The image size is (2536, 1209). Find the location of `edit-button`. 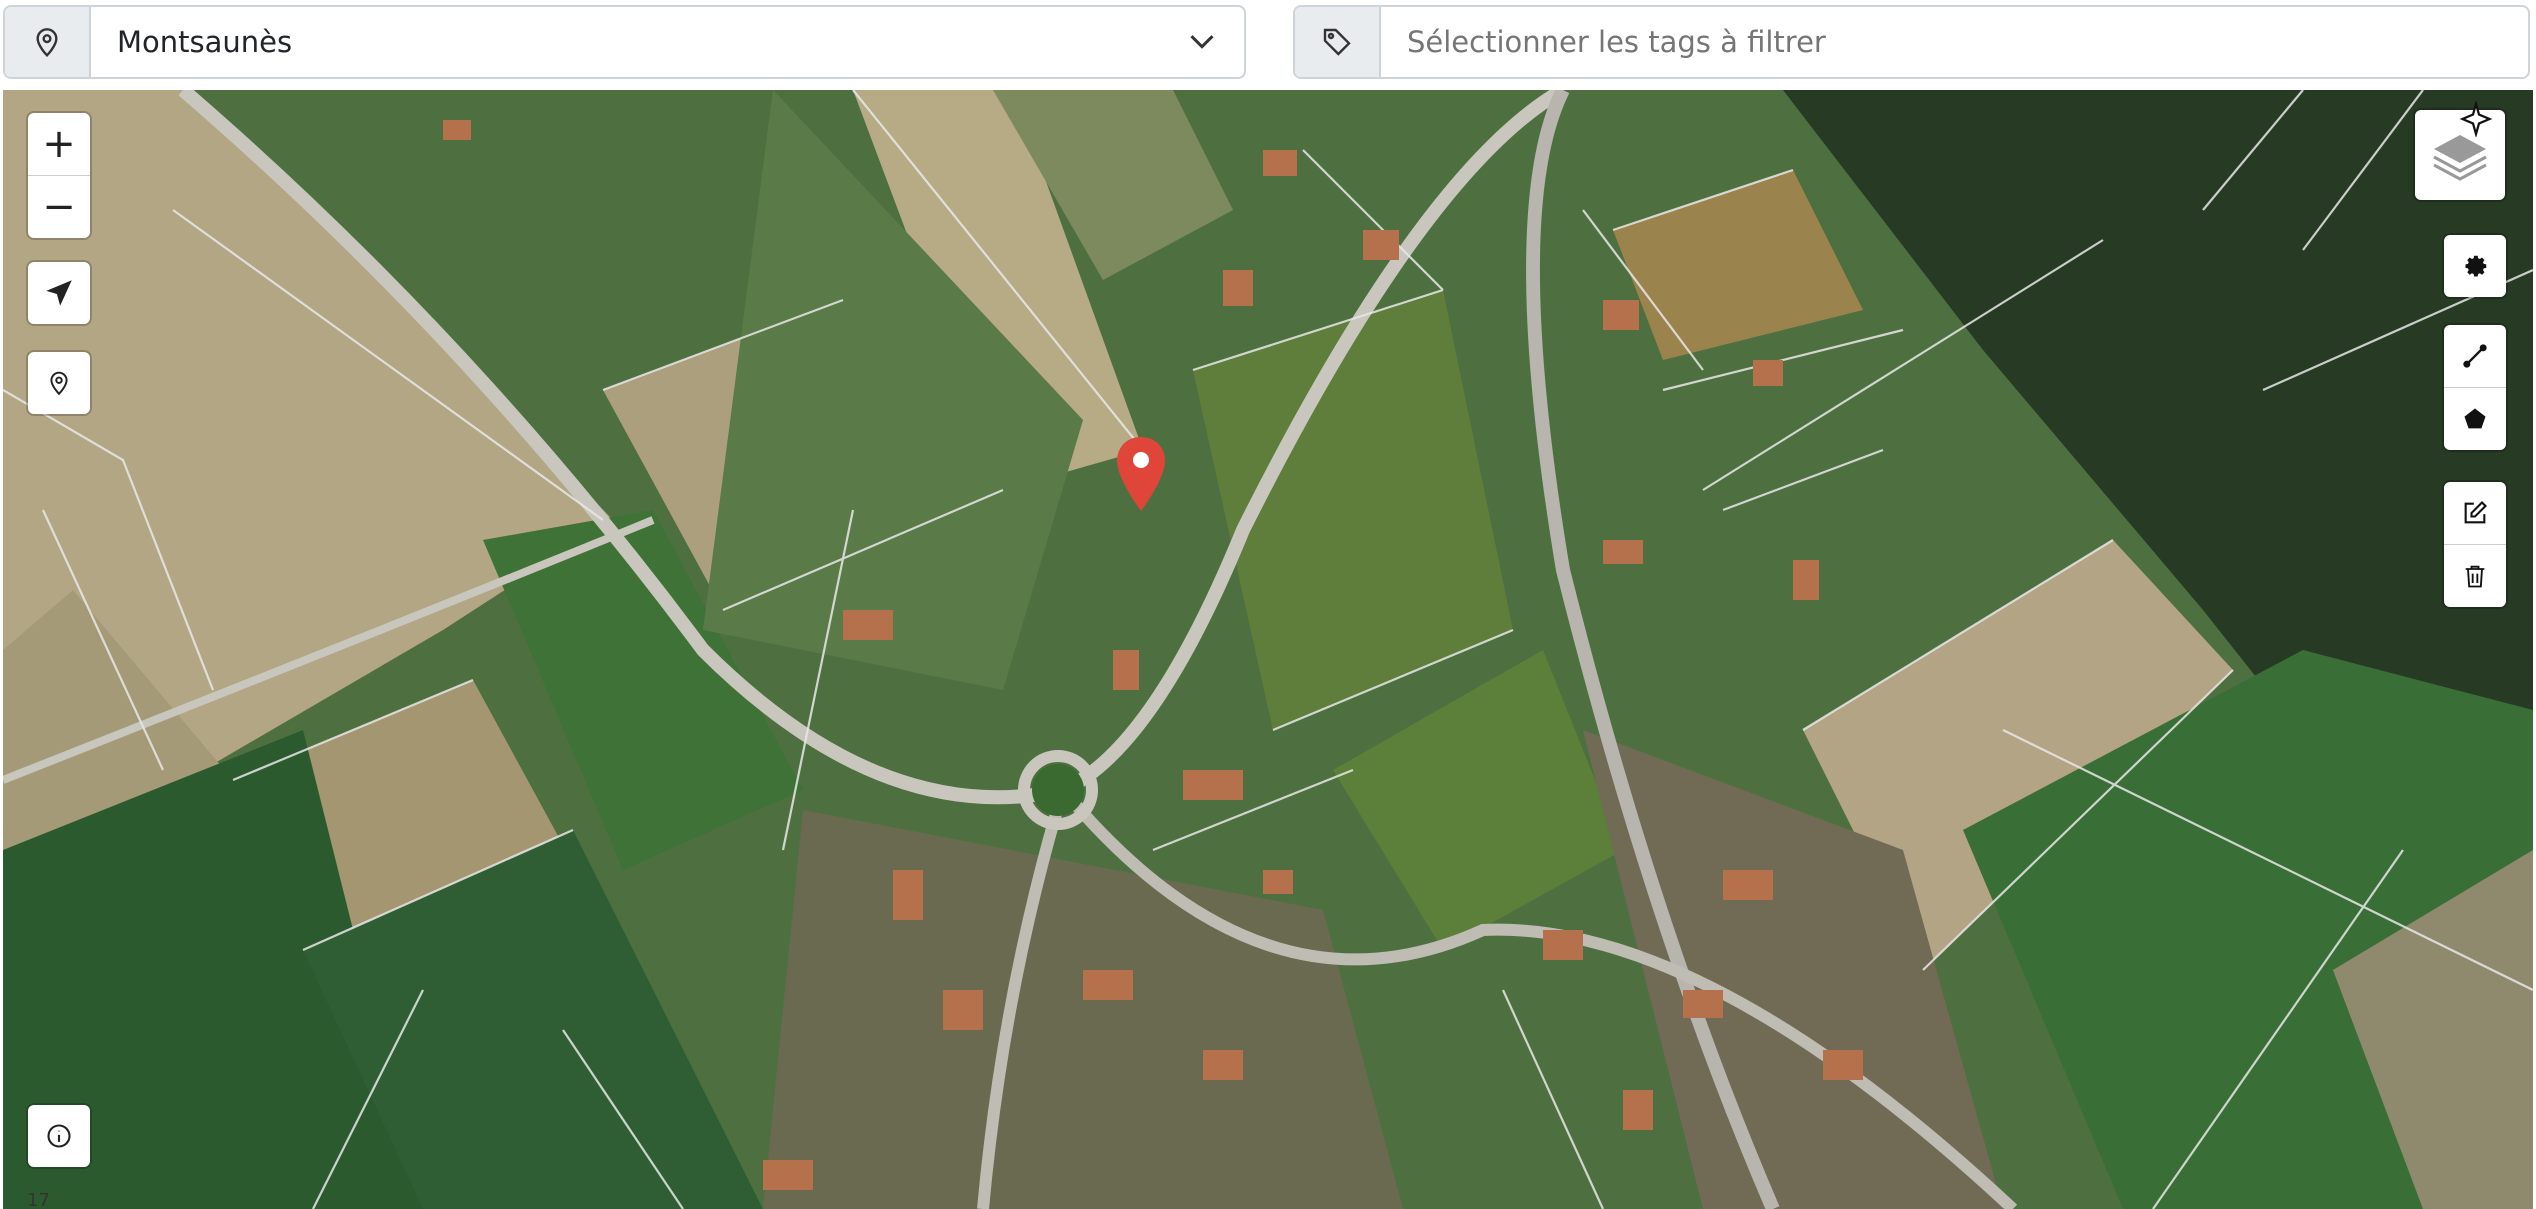

edit-button is located at coordinates (2475, 513).